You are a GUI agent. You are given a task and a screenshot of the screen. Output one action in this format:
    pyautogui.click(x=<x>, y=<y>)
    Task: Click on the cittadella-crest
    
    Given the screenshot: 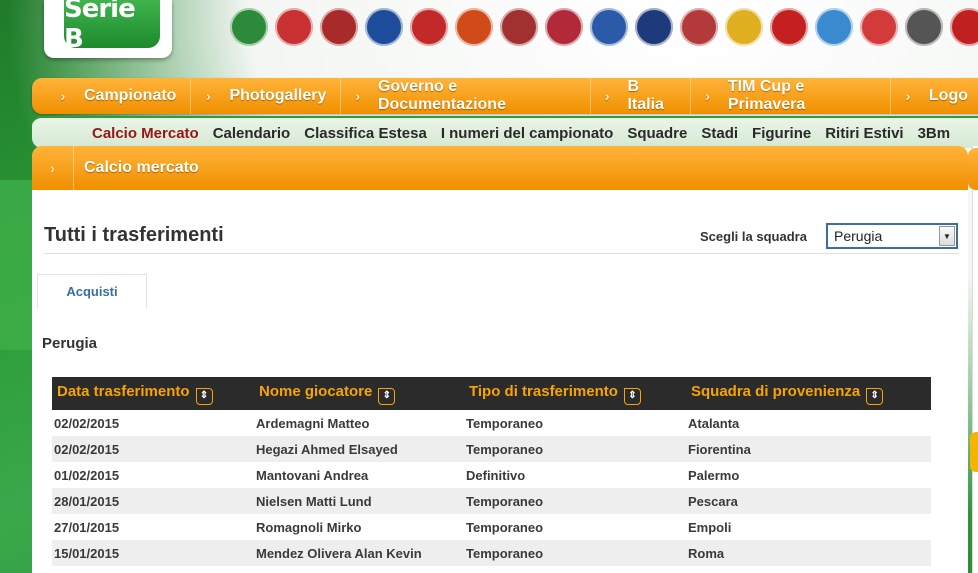 What is the action you would take?
    pyautogui.click(x=519, y=27)
    